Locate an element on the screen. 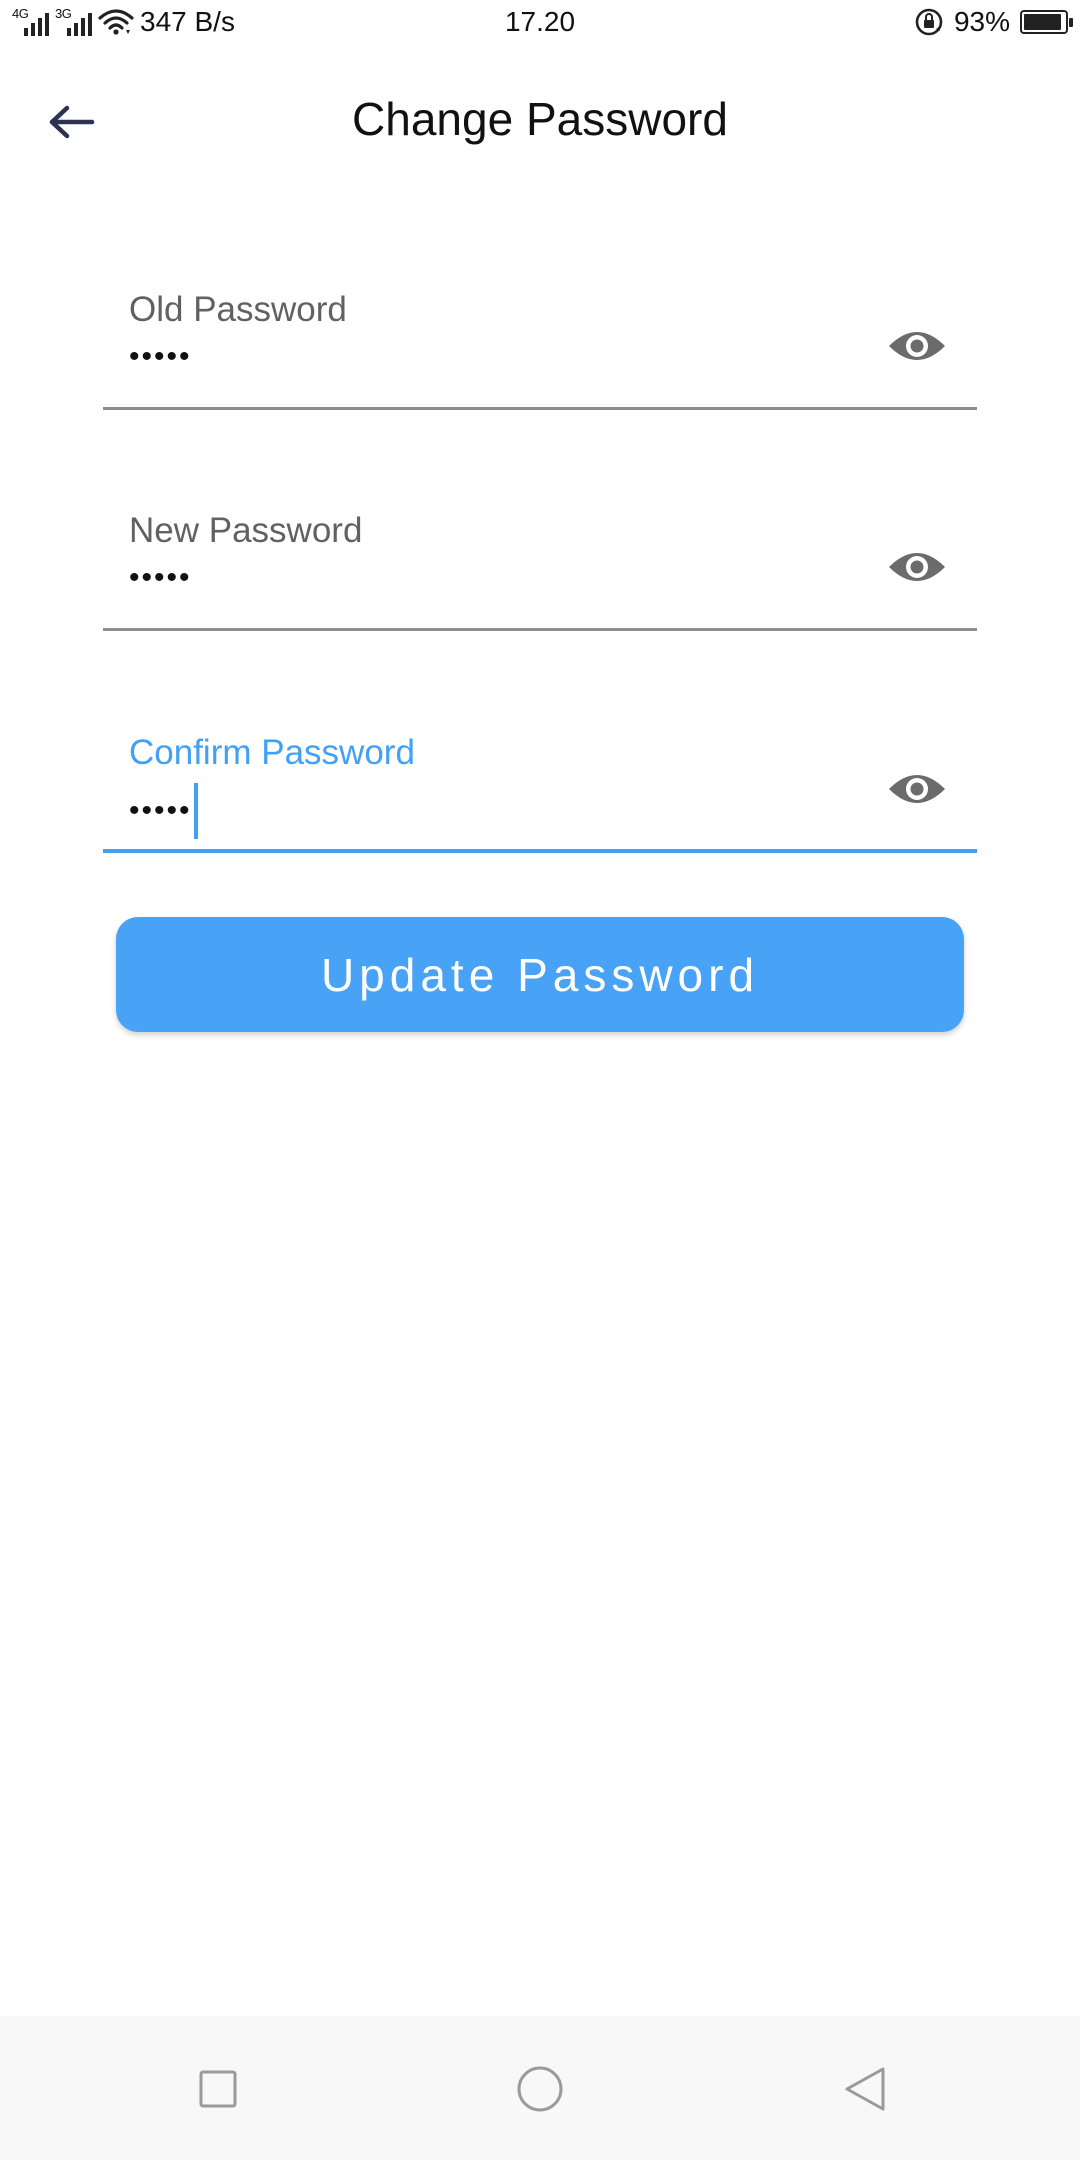  status-bar: 4G 3G 347 B/s 17.20 93% is located at coordinates (540, 24).